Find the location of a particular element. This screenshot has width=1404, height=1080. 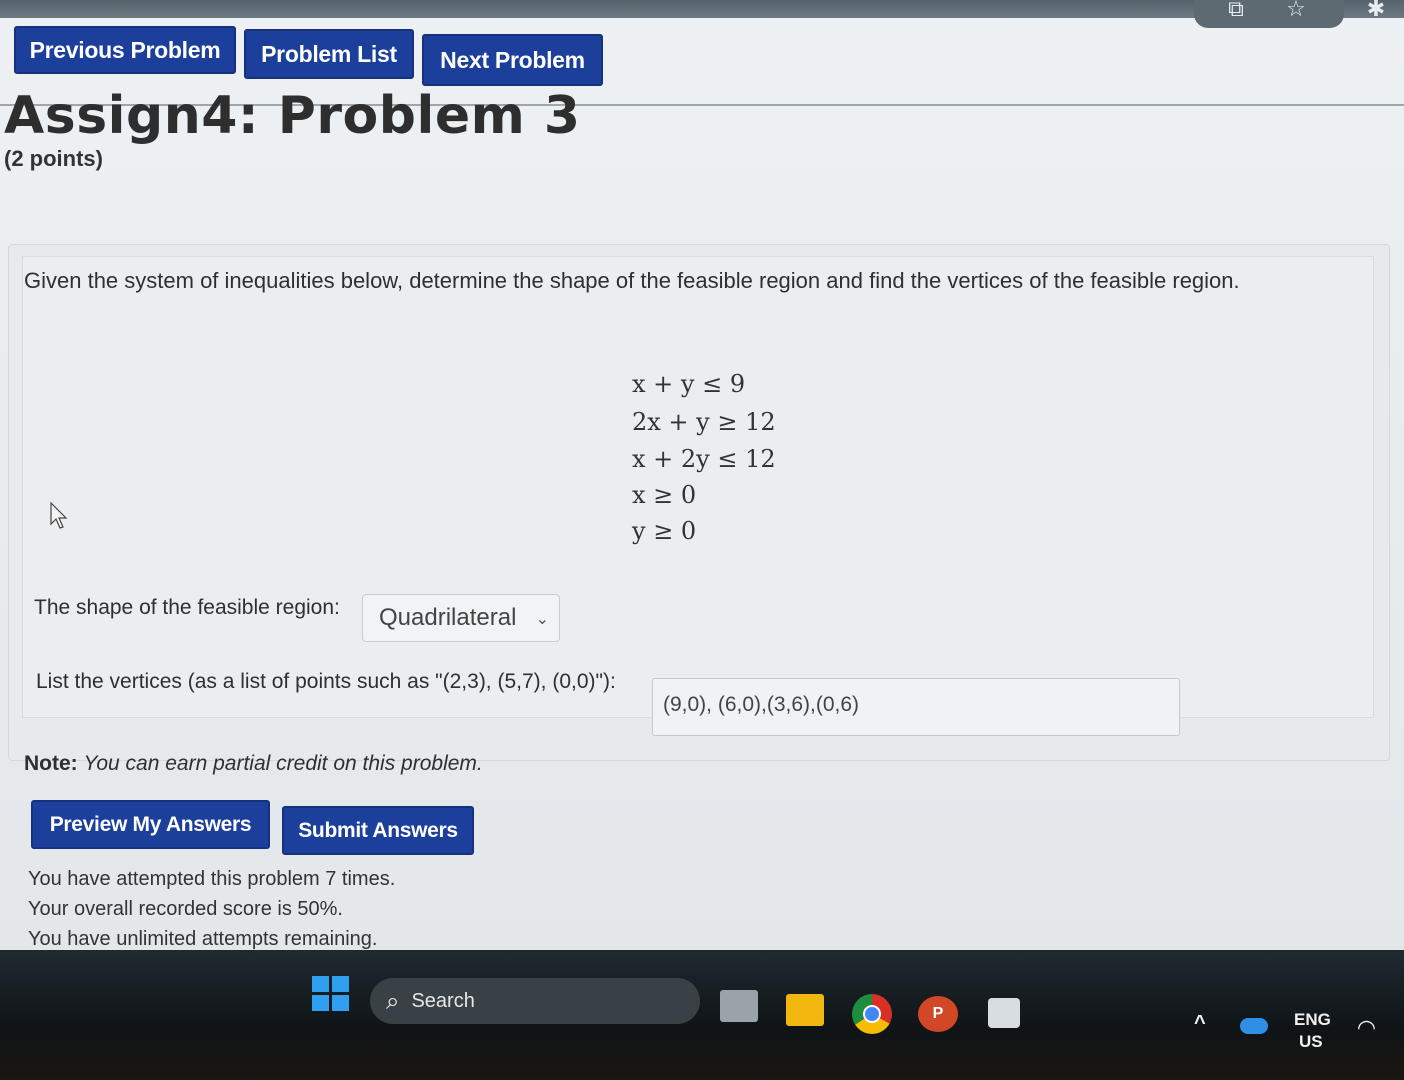

language-bottom: US is located at coordinates (1311, 1042).